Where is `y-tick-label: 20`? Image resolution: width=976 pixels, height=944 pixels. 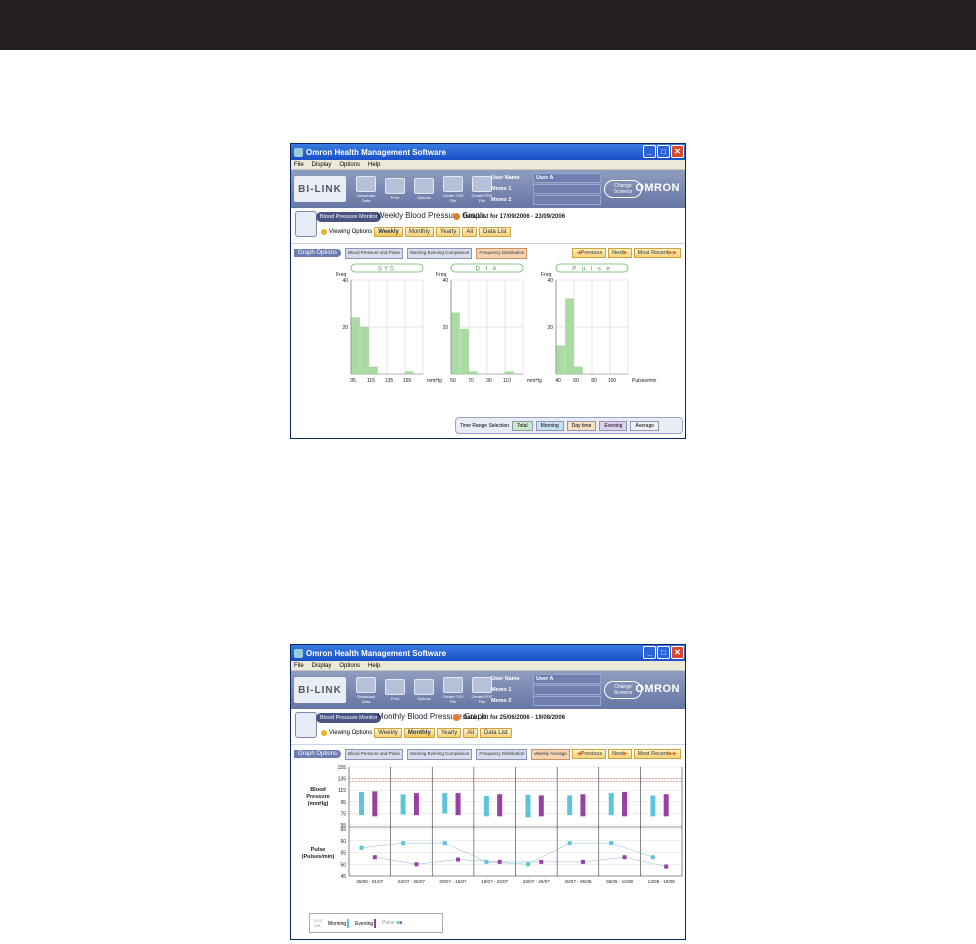
y-tick-label: 20 is located at coordinates (345, 328).